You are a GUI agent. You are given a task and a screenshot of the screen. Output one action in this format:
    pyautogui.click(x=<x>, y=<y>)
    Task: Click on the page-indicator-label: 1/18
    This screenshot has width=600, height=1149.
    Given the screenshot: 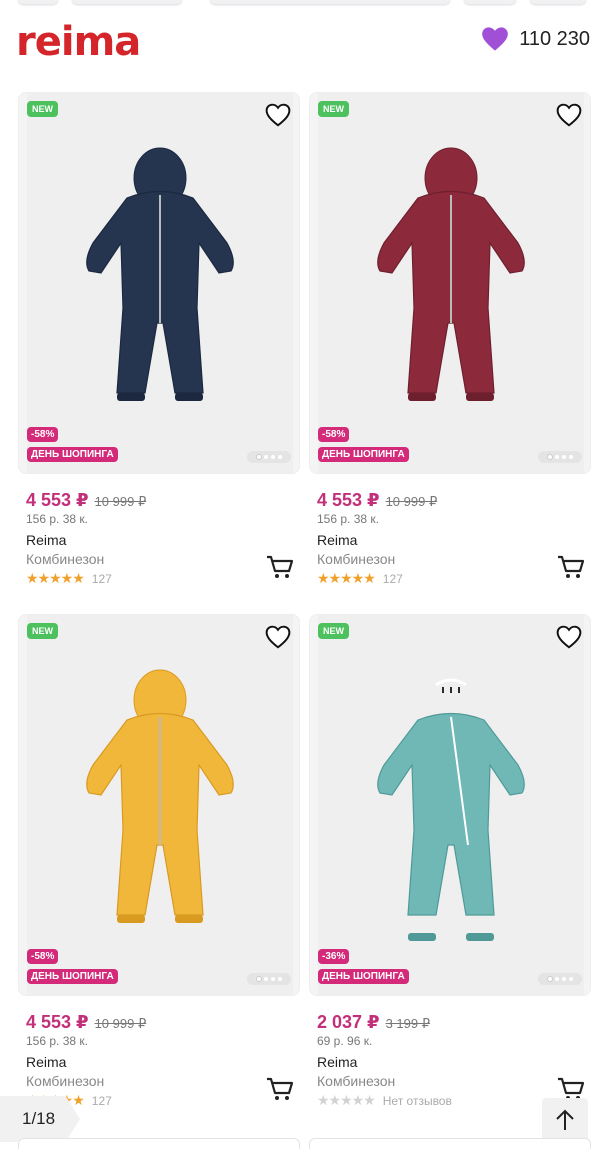 What is the action you would take?
    pyautogui.click(x=39, y=1118)
    